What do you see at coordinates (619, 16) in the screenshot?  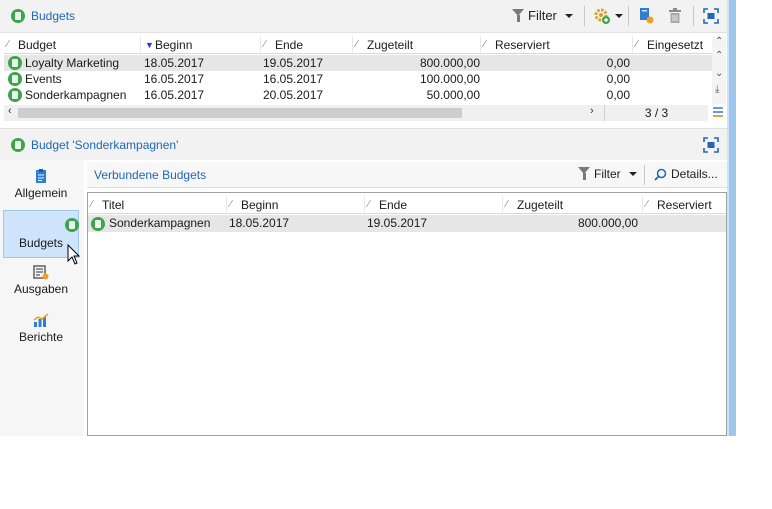 I see `actions-dropdown-icon` at bounding box center [619, 16].